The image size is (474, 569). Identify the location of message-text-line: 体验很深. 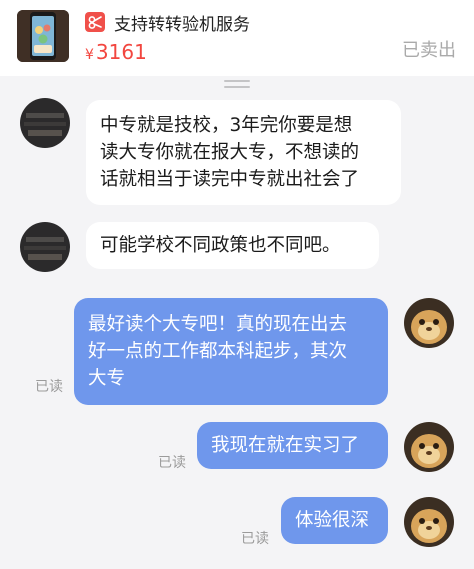
(332, 520).